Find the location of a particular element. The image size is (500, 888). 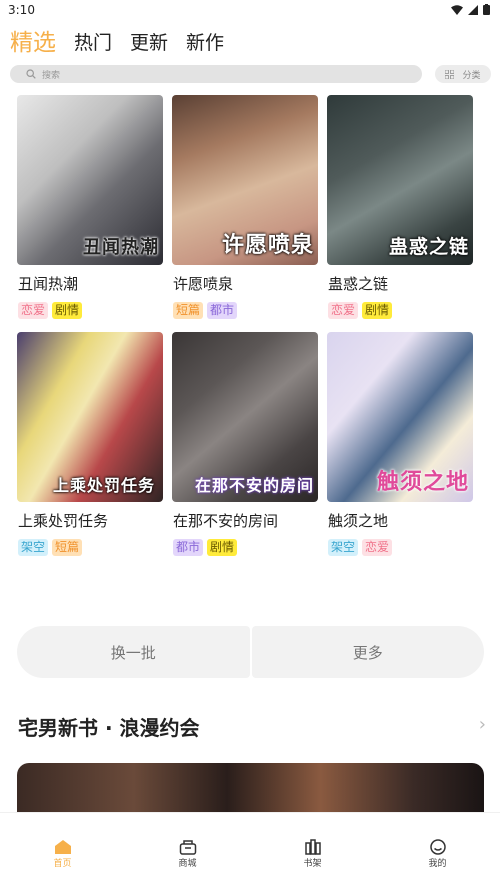

cover-title: 在那不安的房间 is located at coordinates (254, 485).